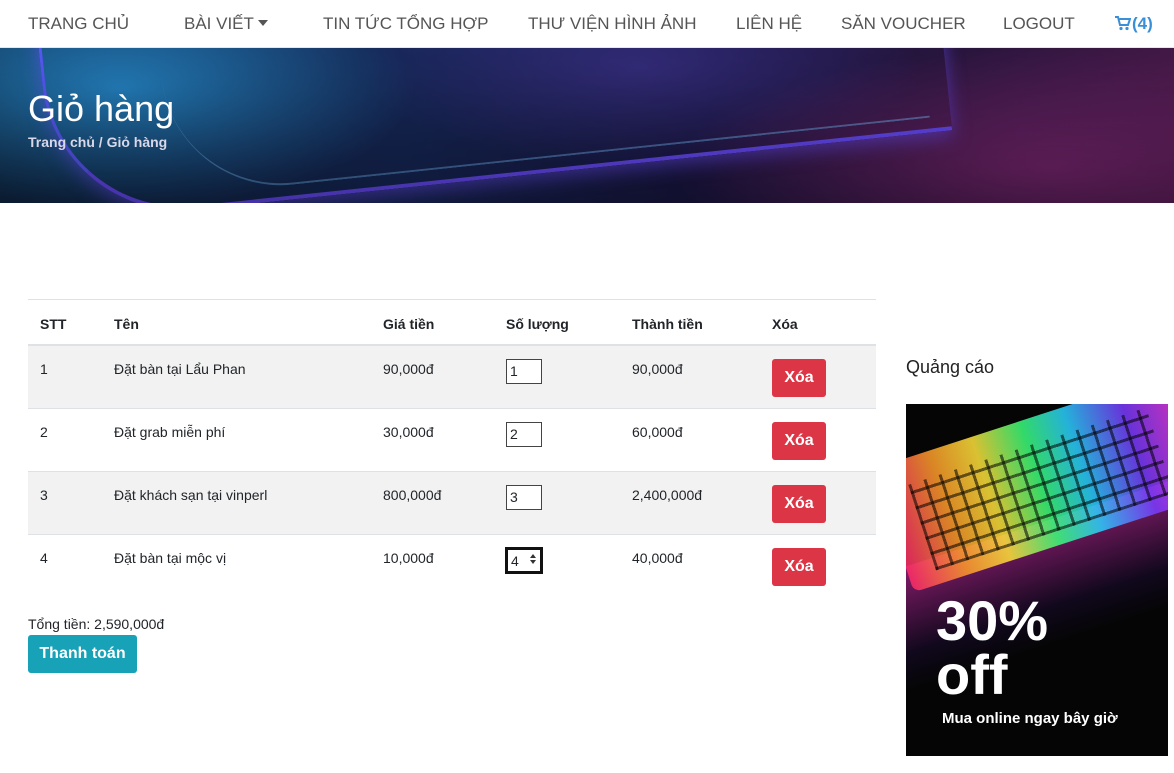  Describe the element at coordinates (82, 654) in the screenshot. I see `checkout-button: Thanh toán` at that location.